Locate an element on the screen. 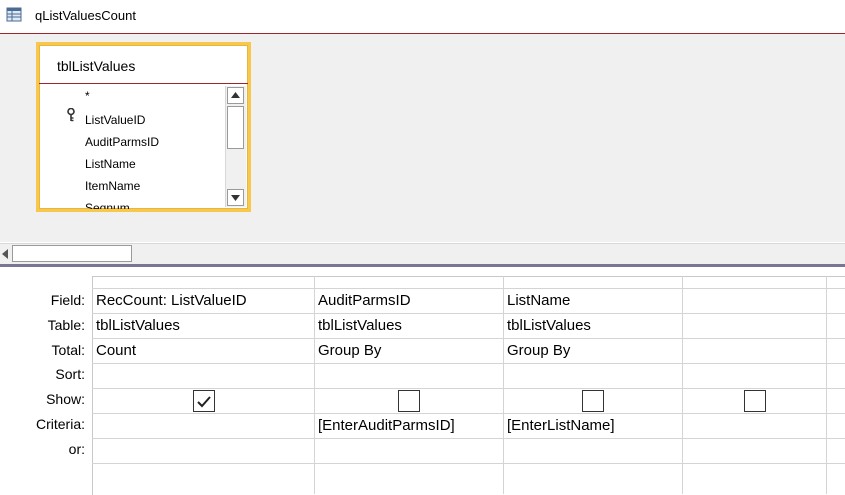 This screenshot has width=845, height=495. grid-cell-field-2: AuditParmsID is located at coordinates (364, 300).